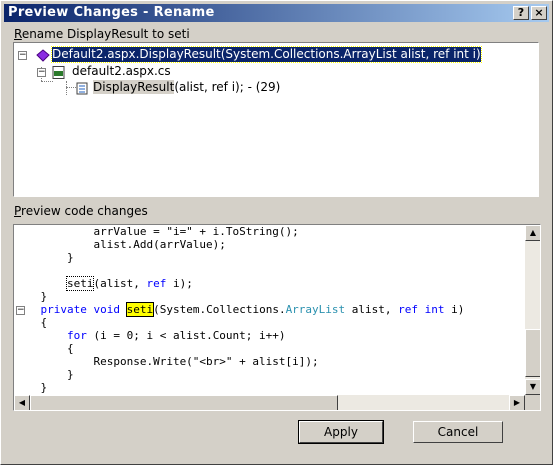 This screenshot has height=465, width=553. Describe the element at coordinates (156, 231) in the screenshot. I see `code-line: arrValue = "i=" + i.ToString();` at that location.